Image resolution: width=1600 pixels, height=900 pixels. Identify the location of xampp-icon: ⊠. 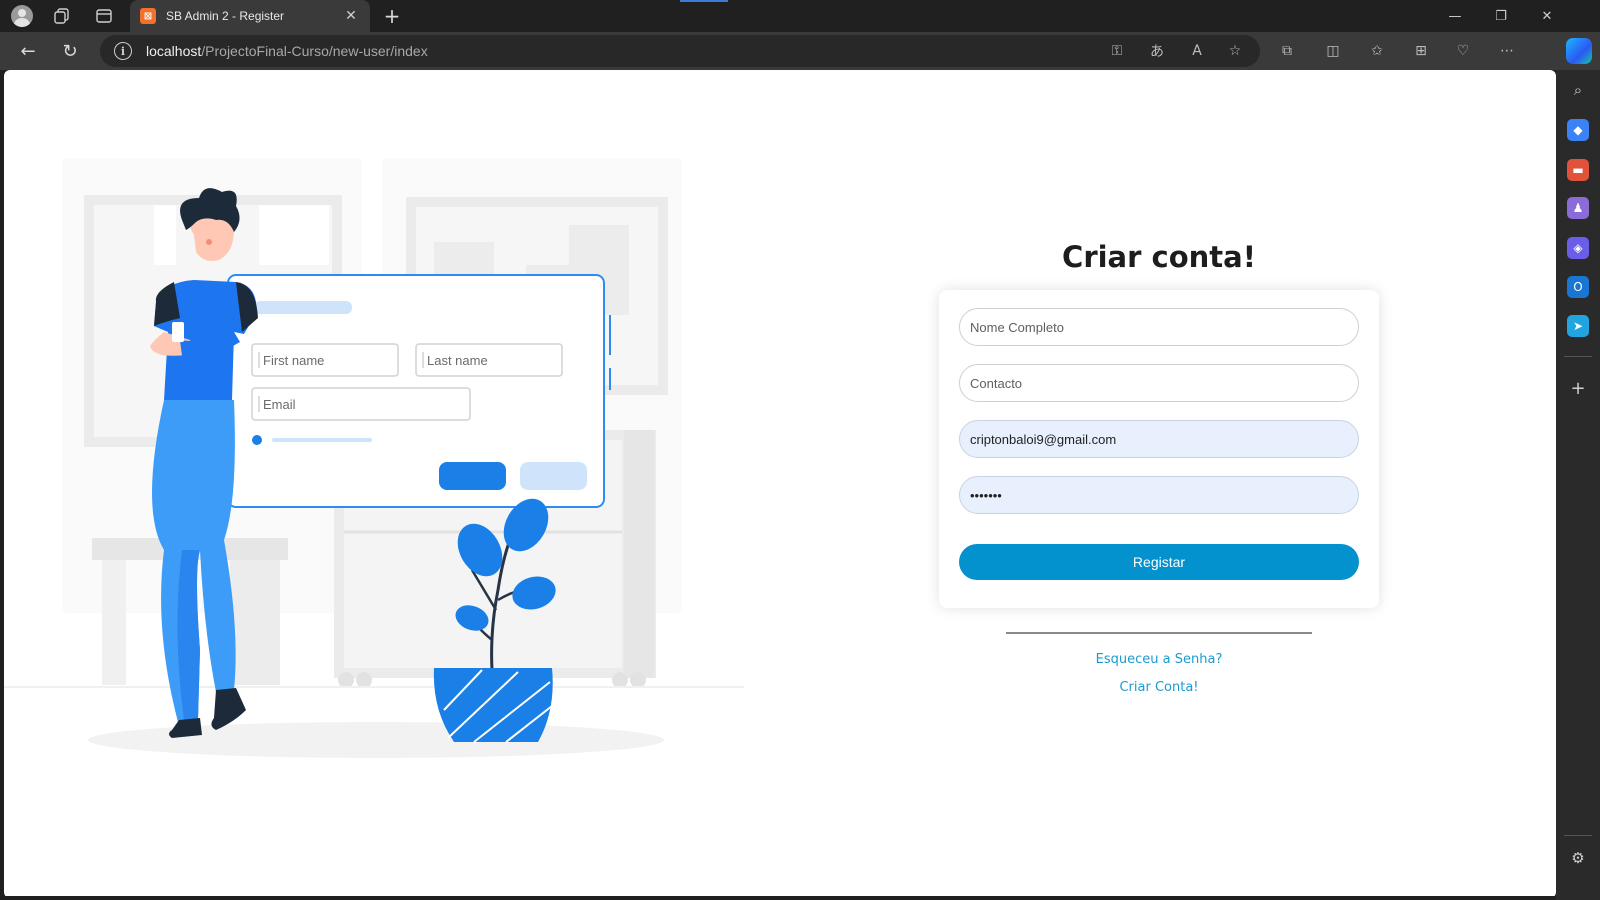
(148, 16).